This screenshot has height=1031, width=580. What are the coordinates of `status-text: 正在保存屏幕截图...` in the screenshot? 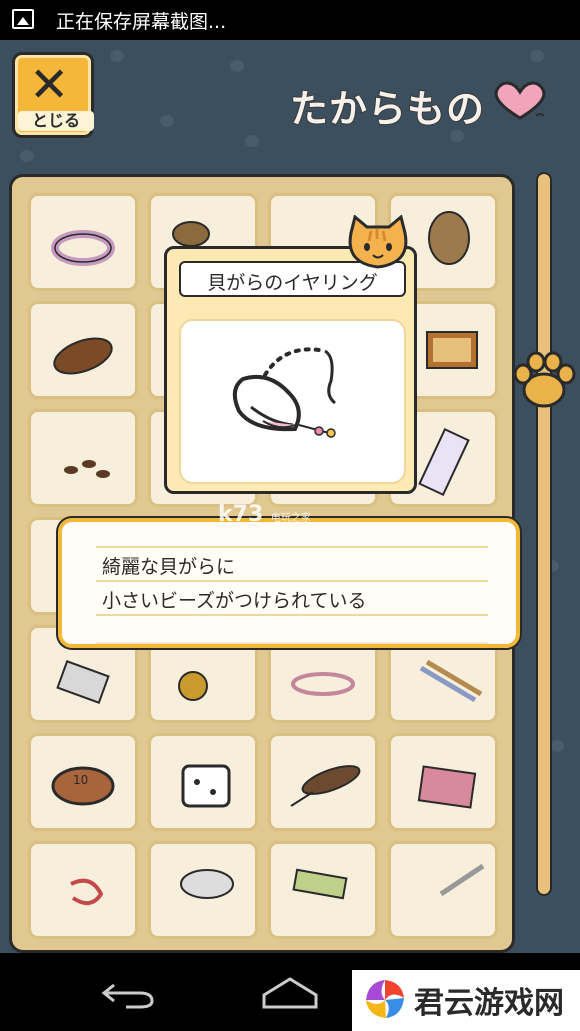 It's located at (141, 22).